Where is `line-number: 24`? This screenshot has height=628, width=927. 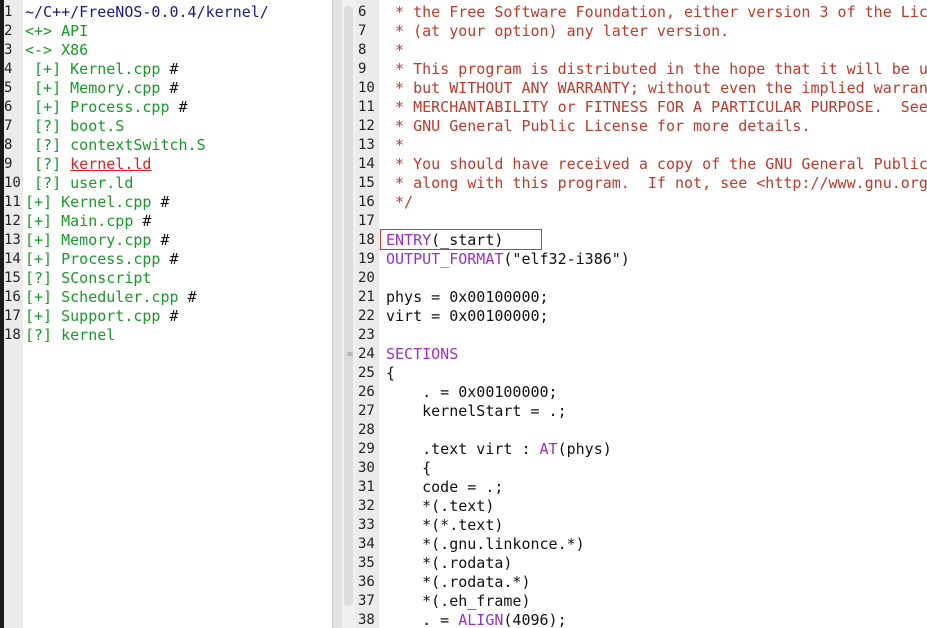 line-number: 24 is located at coordinates (366, 354).